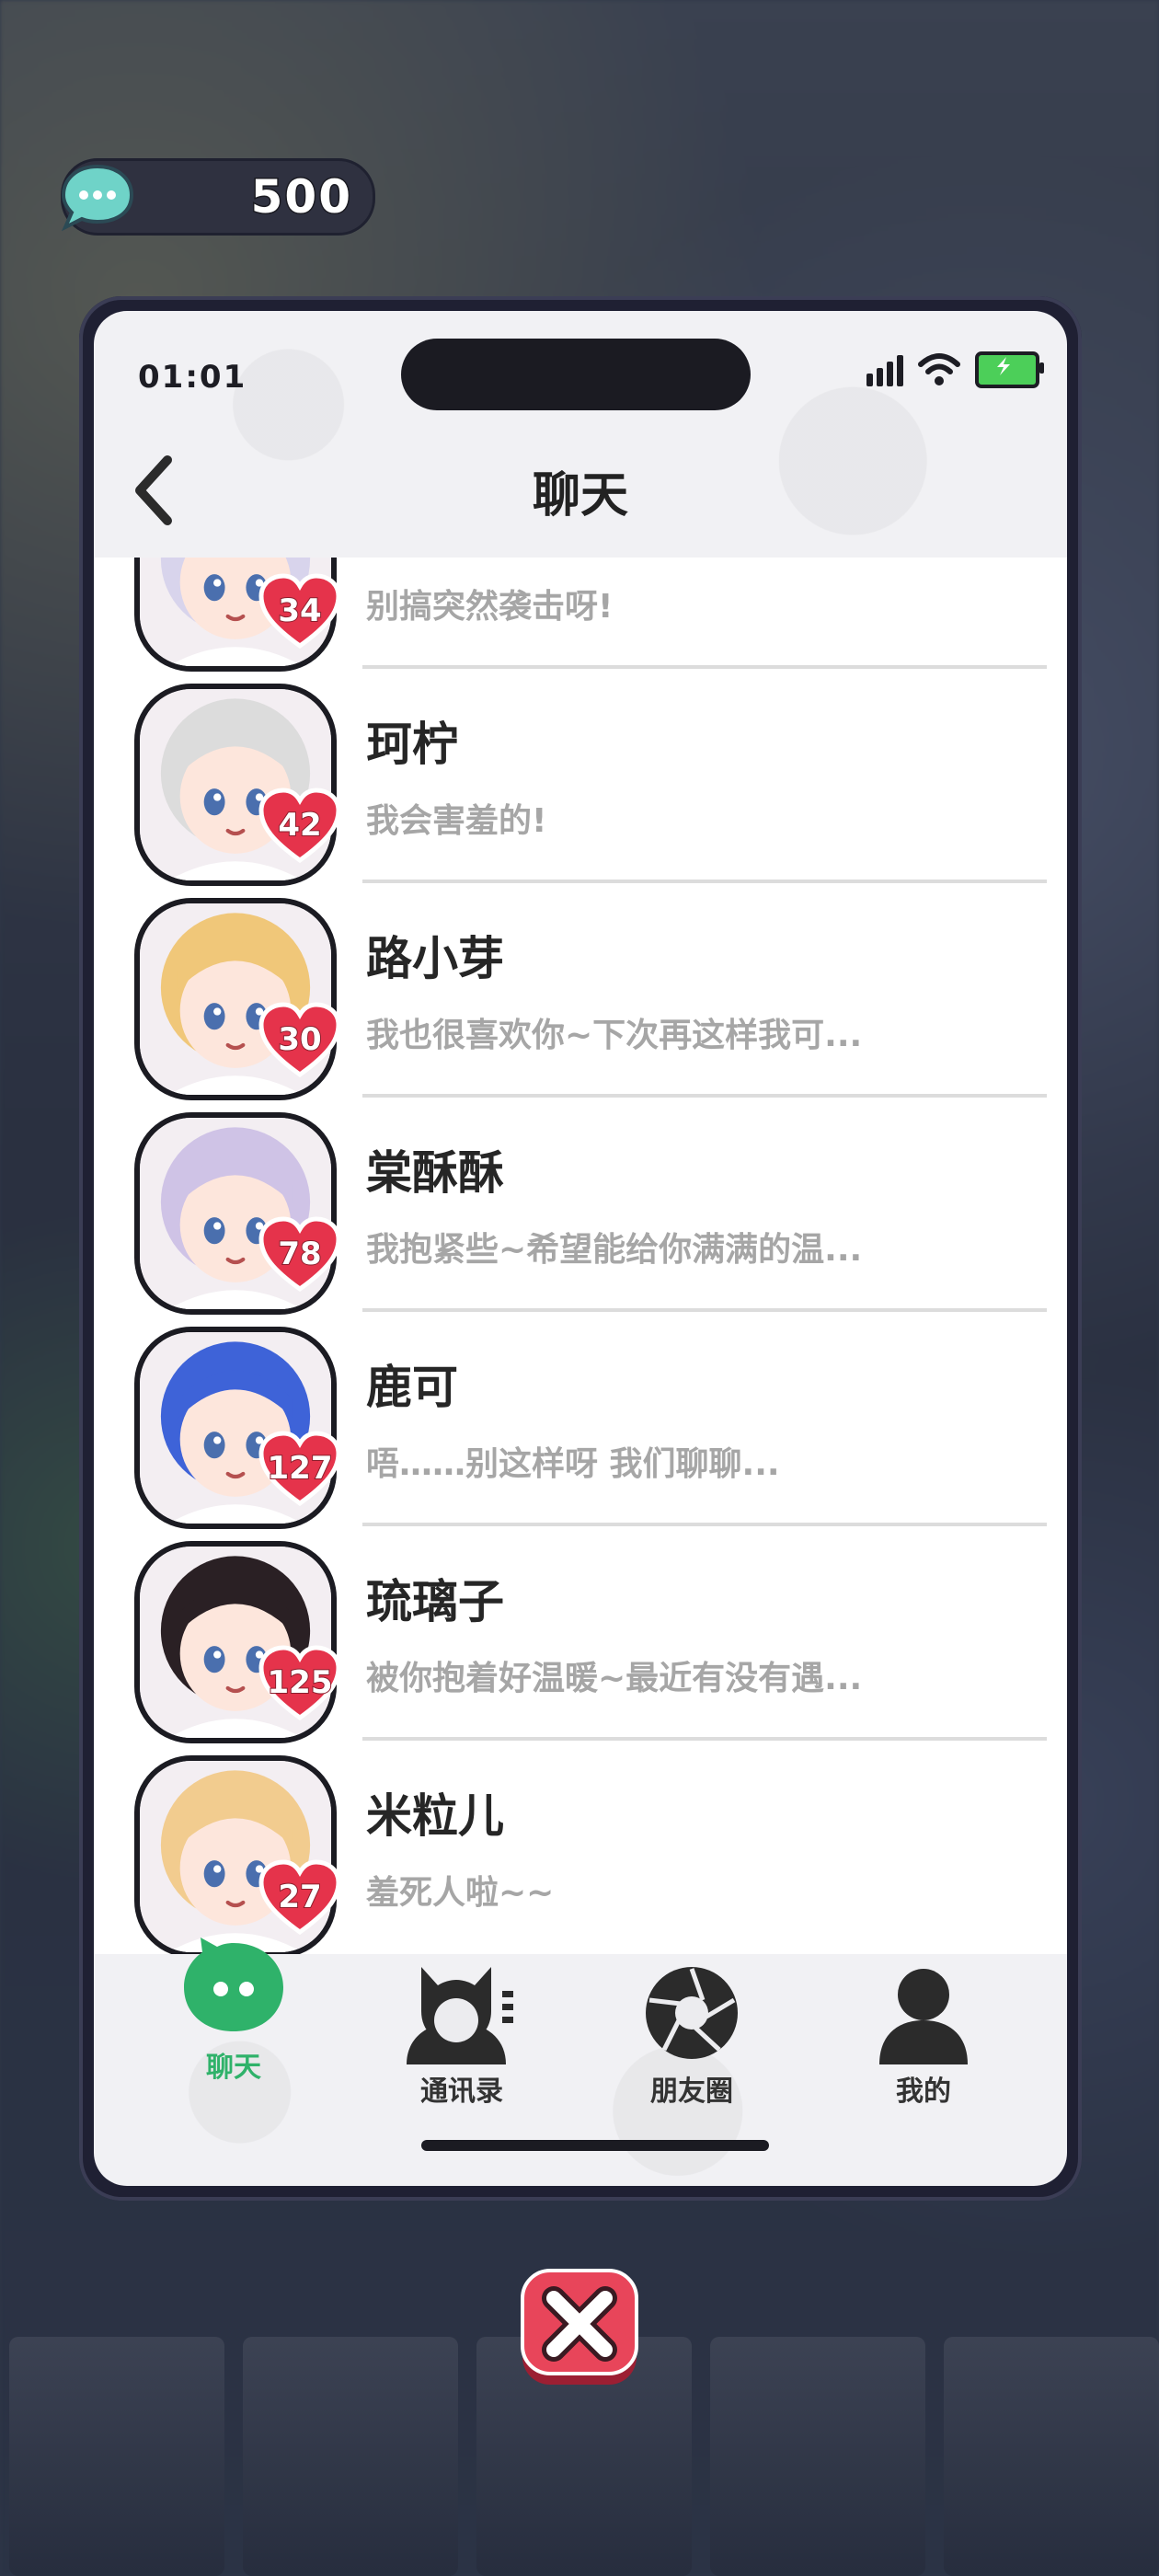 The image size is (1159, 2576). Describe the element at coordinates (435, 958) in the screenshot. I see `contact-name: 路小芽` at that location.